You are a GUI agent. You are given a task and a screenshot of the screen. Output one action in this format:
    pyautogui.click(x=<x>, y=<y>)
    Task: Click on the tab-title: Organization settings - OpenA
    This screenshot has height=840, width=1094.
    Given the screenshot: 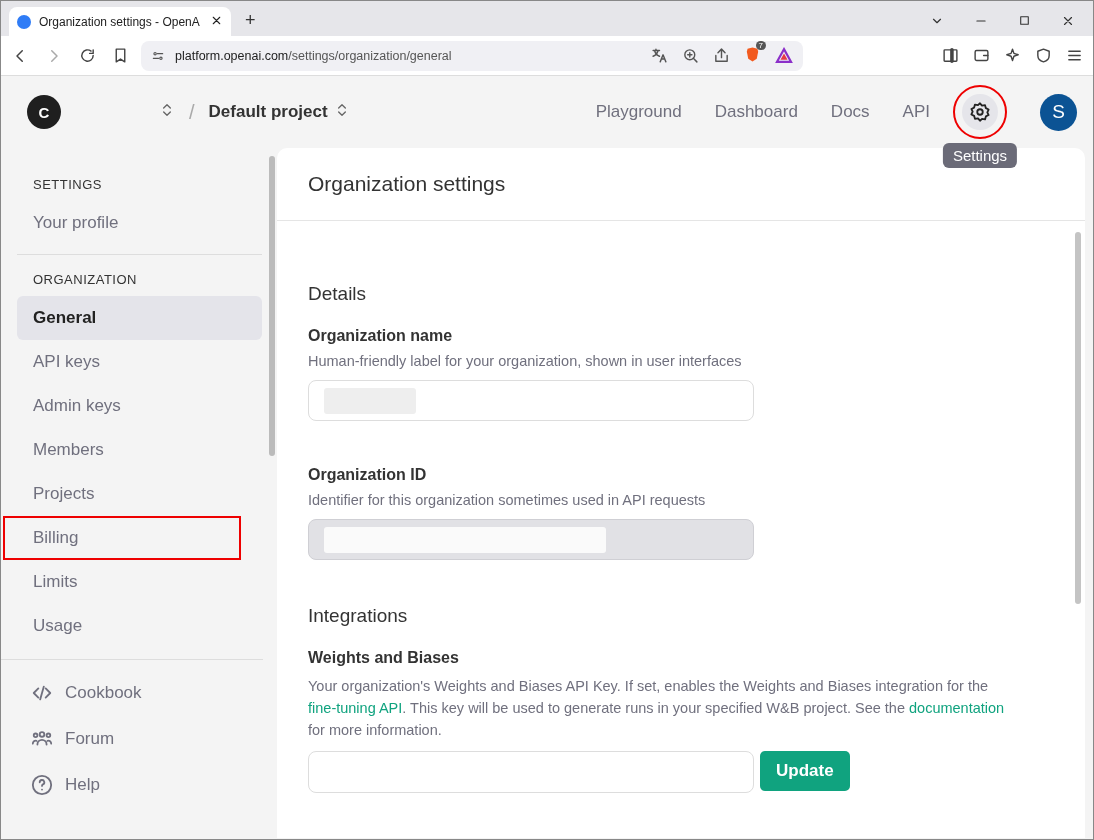 What is the action you would take?
    pyautogui.click(x=119, y=21)
    